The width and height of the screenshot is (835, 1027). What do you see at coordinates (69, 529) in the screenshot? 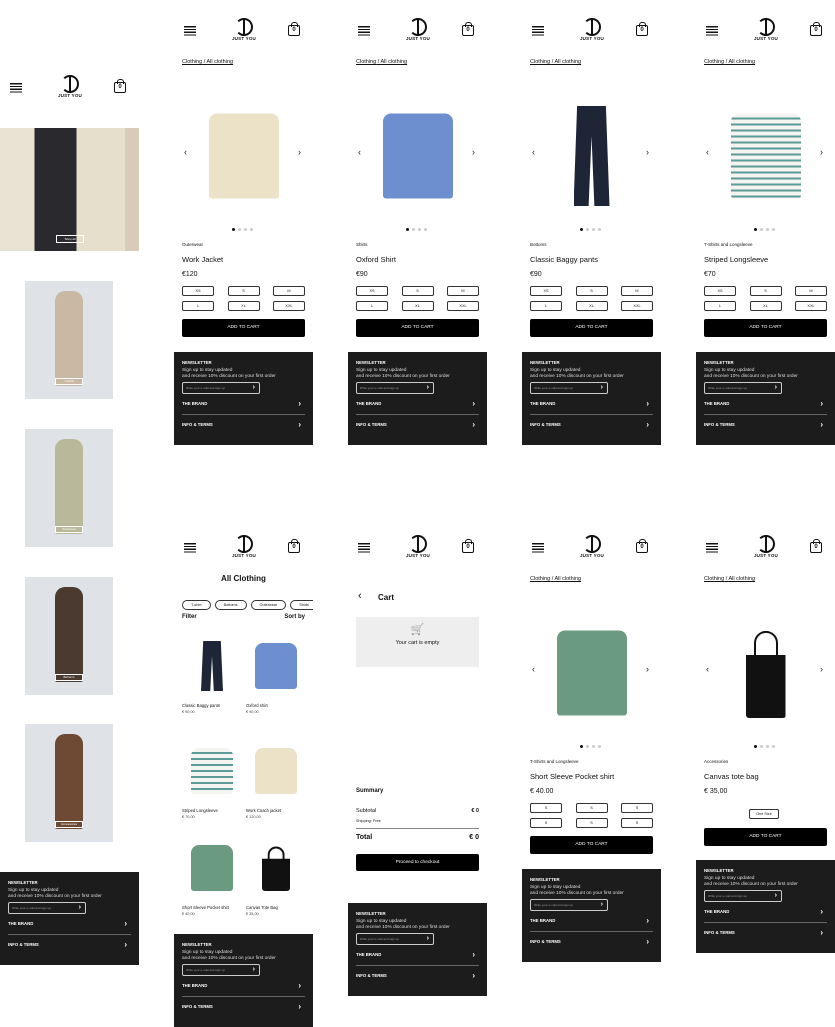
I see `category-tile-label: Outerwear` at bounding box center [69, 529].